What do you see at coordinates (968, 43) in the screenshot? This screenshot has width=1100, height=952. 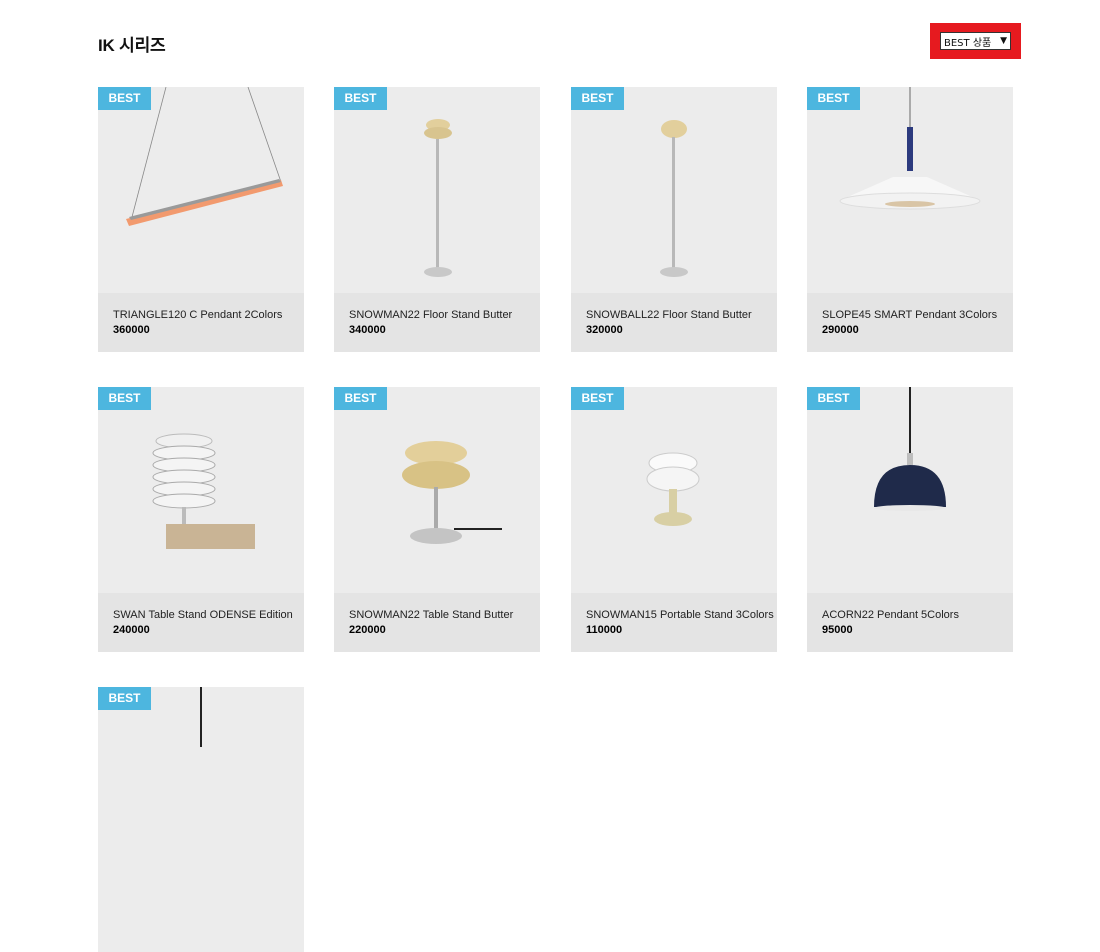 I see `sort-selected-label: BEST 상품` at bounding box center [968, 43].